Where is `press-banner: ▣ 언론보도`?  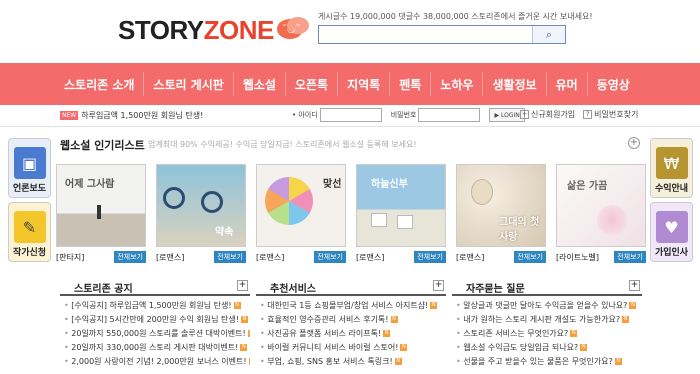
press-banner: ▣ 언론보도 is located at coordinates (29, 168).